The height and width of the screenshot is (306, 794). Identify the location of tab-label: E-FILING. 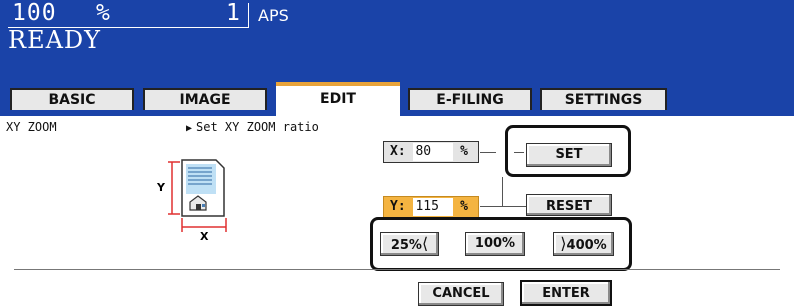
(470, 100).